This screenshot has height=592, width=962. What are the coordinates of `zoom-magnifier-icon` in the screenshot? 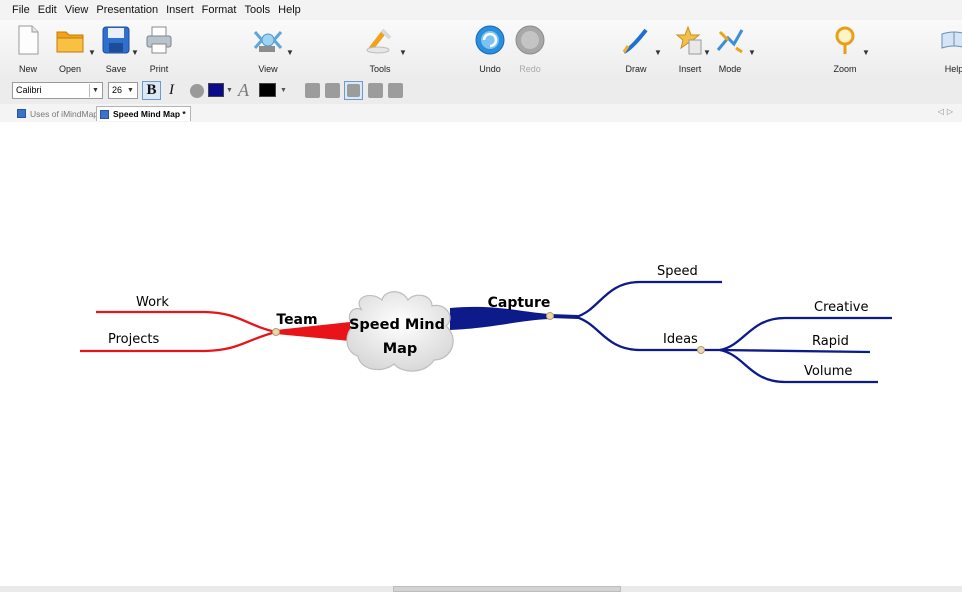 It's located at (845, 40).